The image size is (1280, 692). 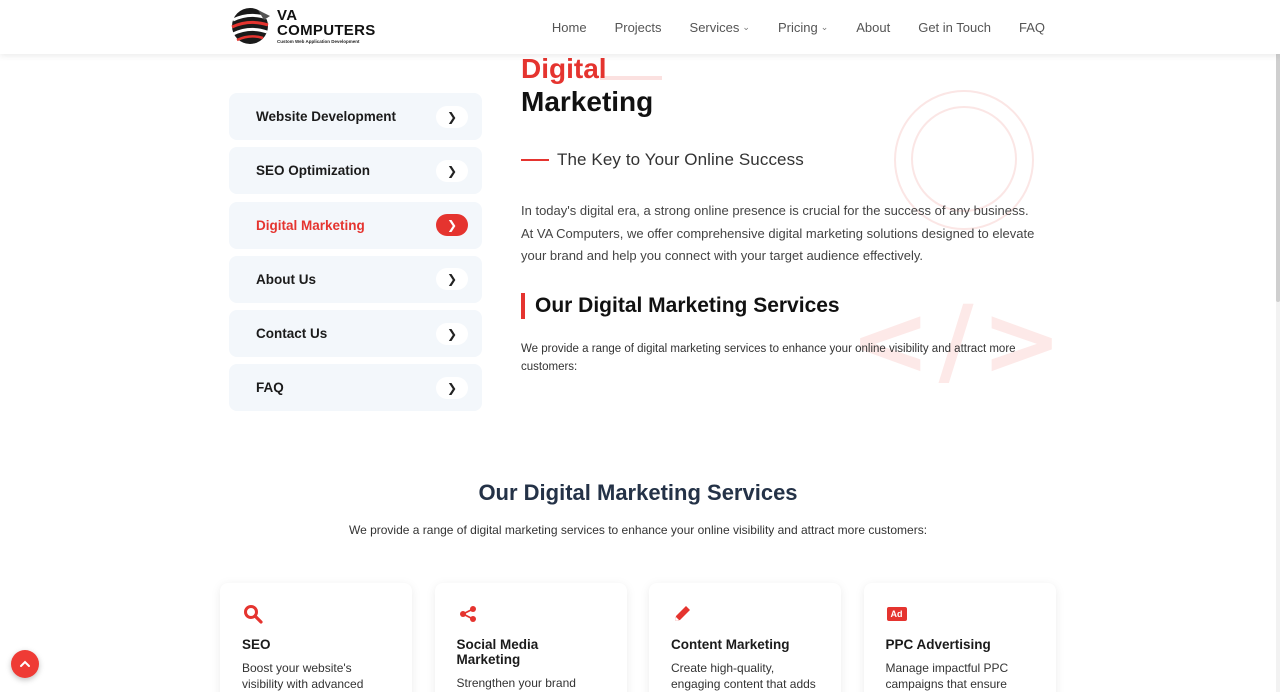 I want to click on tagline-text: The Key to Your Online Success, so click(x=680, y=159).